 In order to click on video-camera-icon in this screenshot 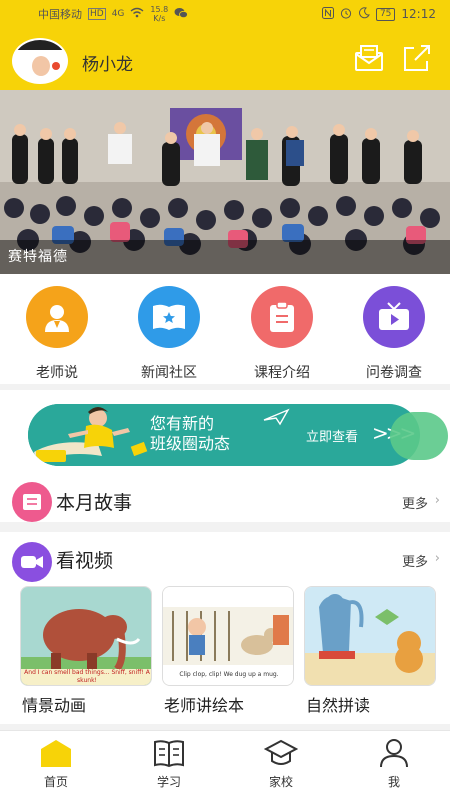, I will do `click(32, 562)`.